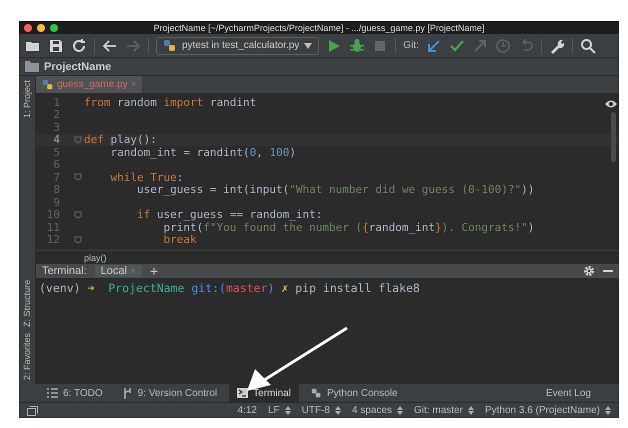  What do you see at coordinates (247, 410) in the screenshot?
I see `status-item: 4:12` at bounding box center [247, 410].